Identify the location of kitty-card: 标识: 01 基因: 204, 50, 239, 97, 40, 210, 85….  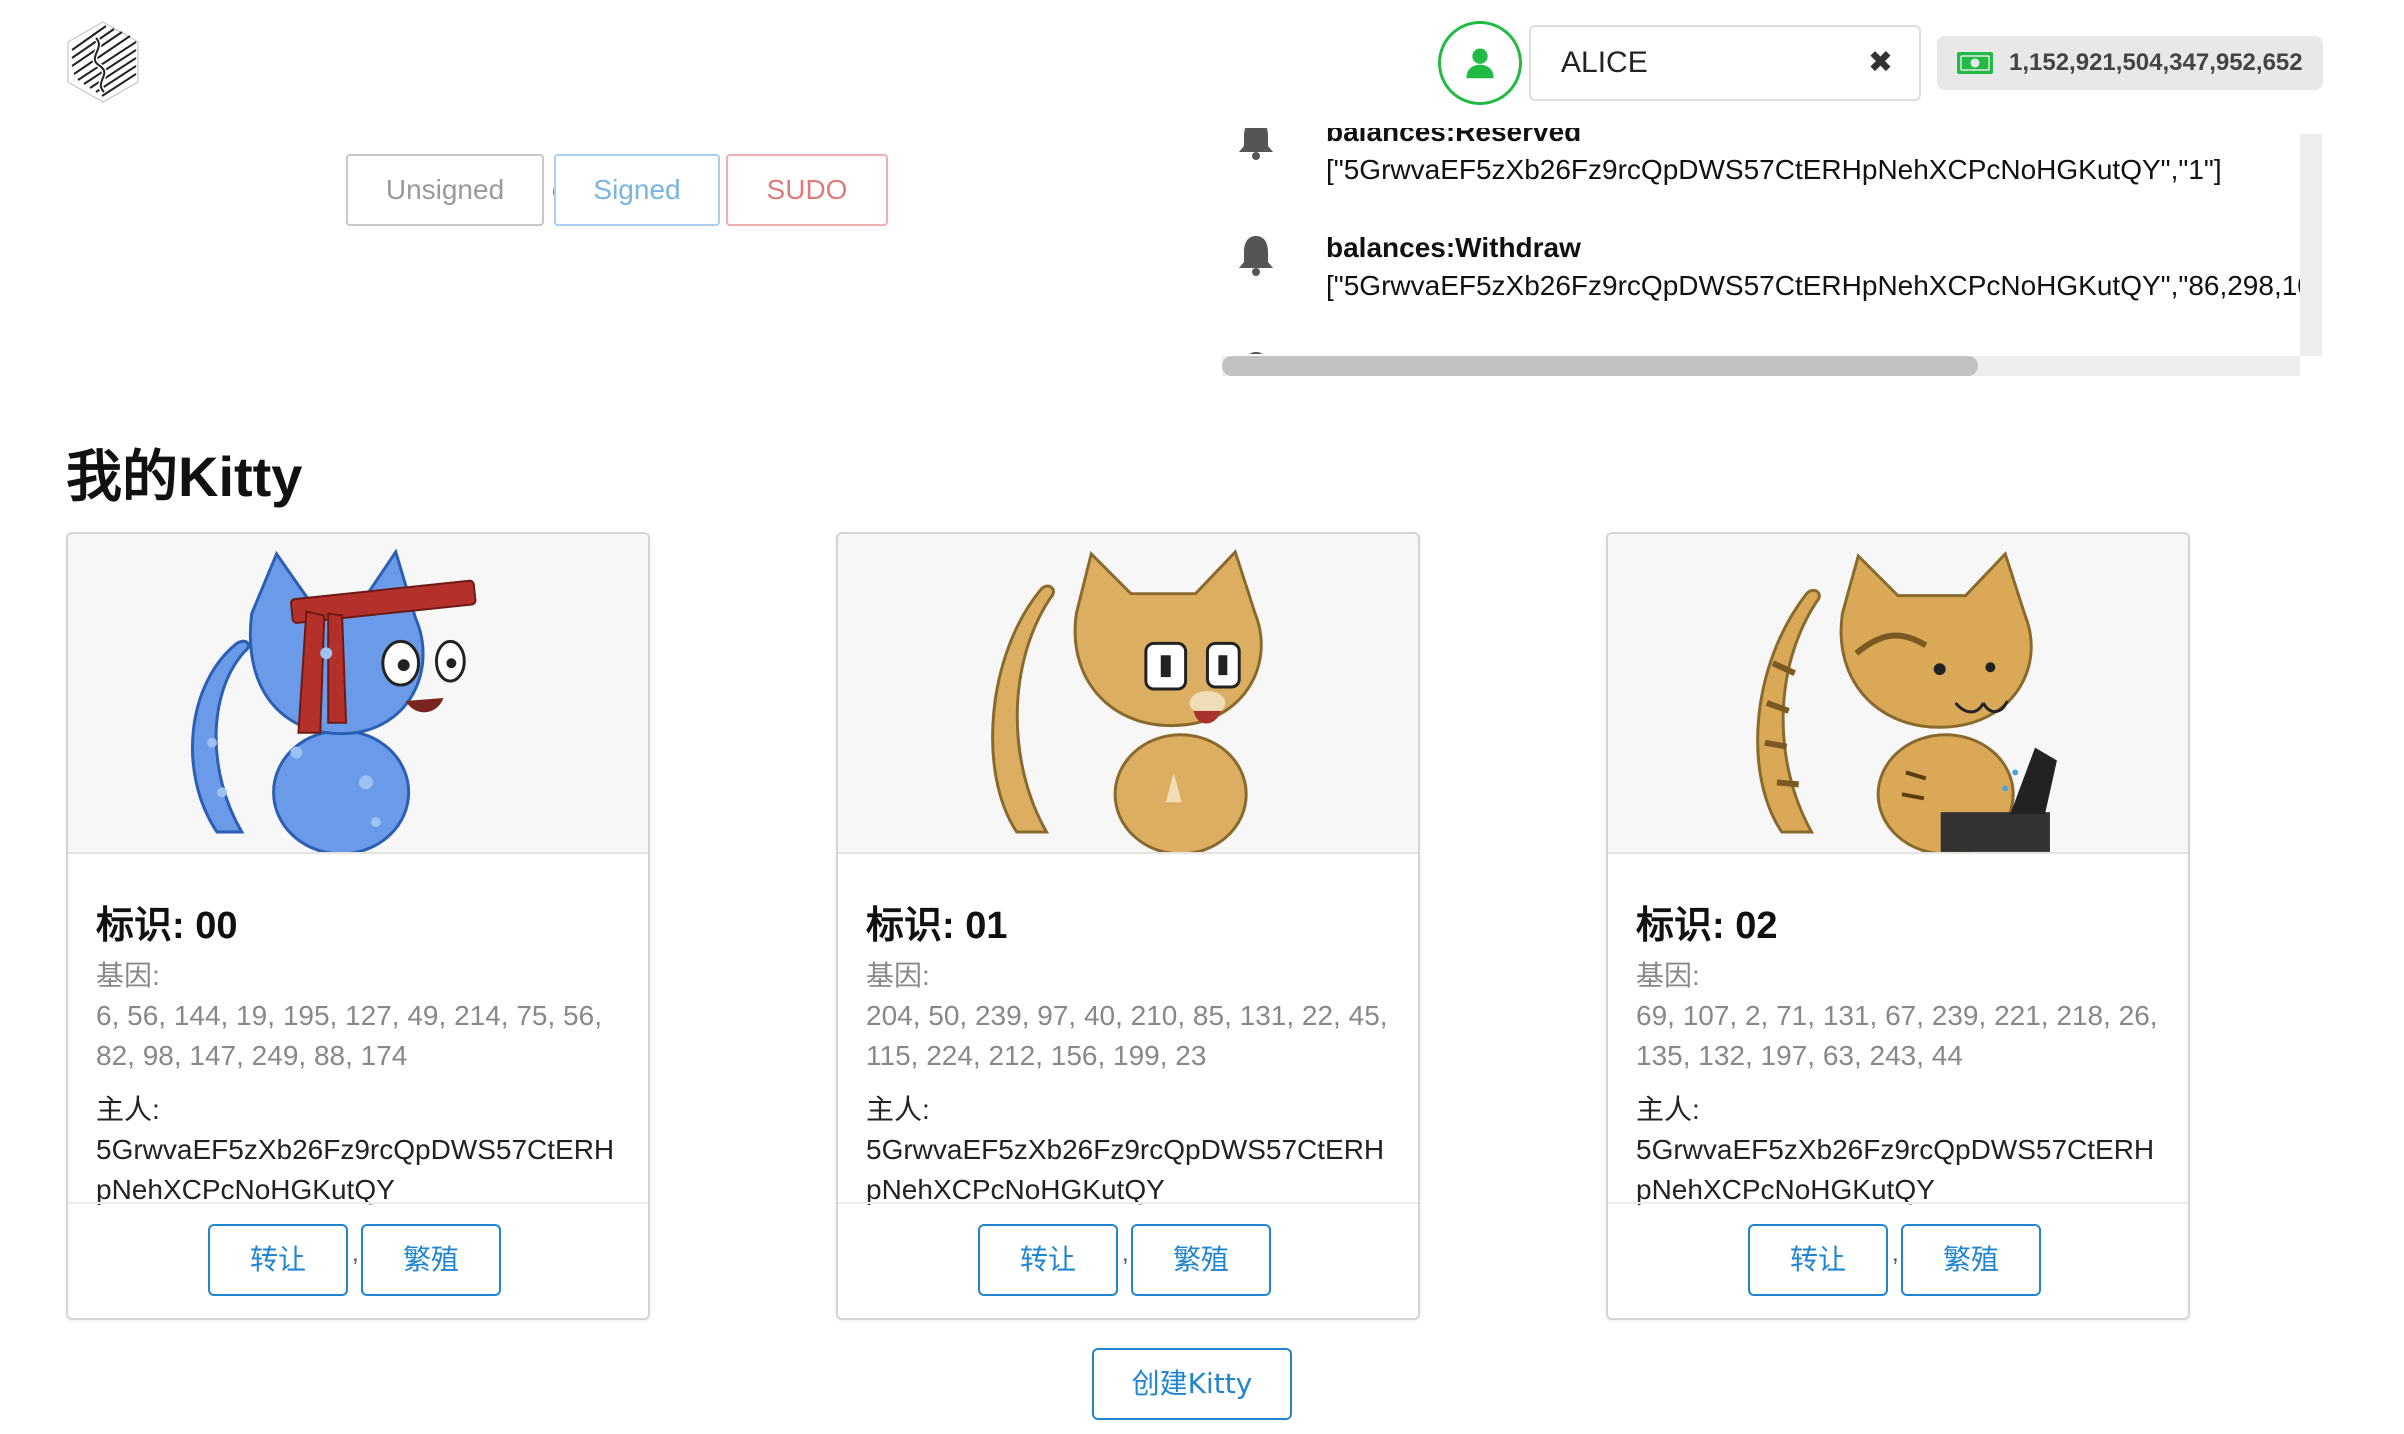
(1128, 926).